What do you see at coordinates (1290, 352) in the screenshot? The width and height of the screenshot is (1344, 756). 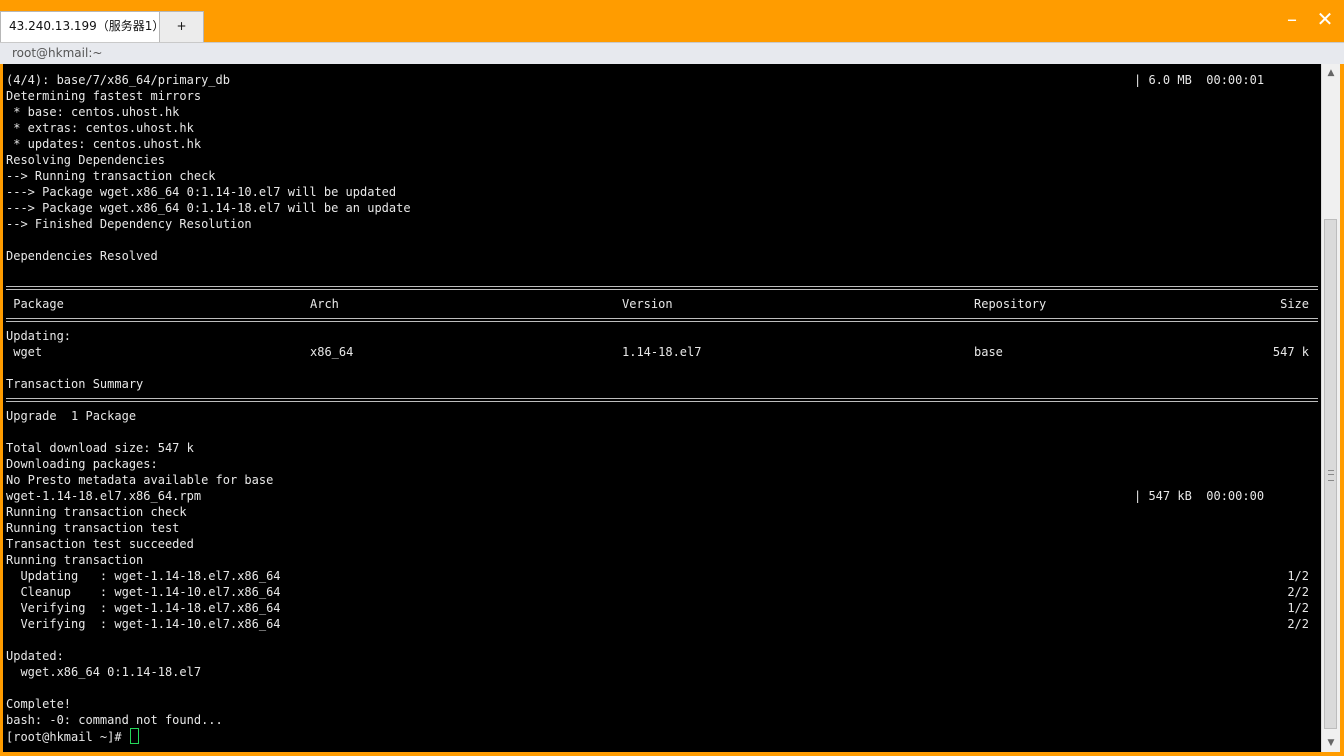 I see `table-cell: 547 k` at bounding box center [1290, 352].